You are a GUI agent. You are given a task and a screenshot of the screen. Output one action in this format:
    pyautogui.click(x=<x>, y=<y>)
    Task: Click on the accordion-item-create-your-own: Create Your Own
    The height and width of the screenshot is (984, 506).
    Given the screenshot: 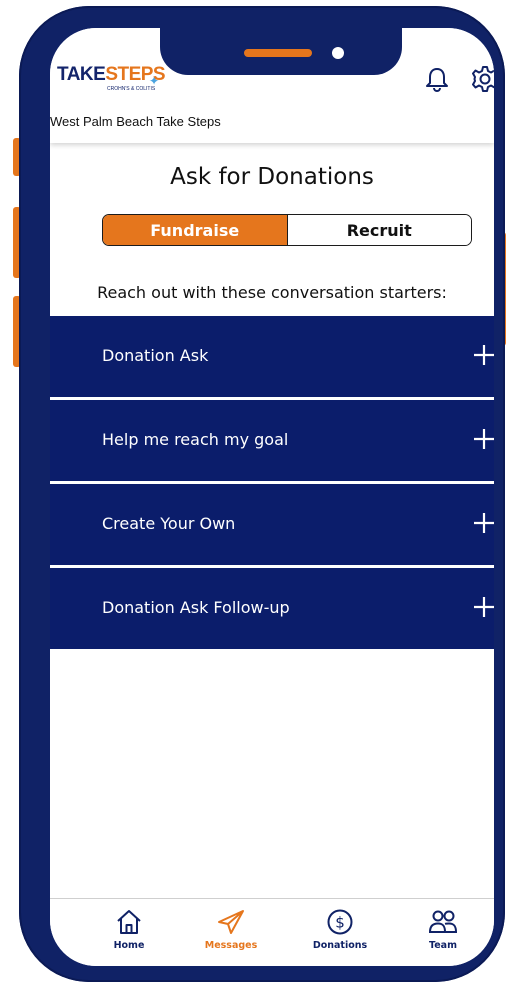 What is the action you would take?
    pyautogui.click(x=272, y=526)
    